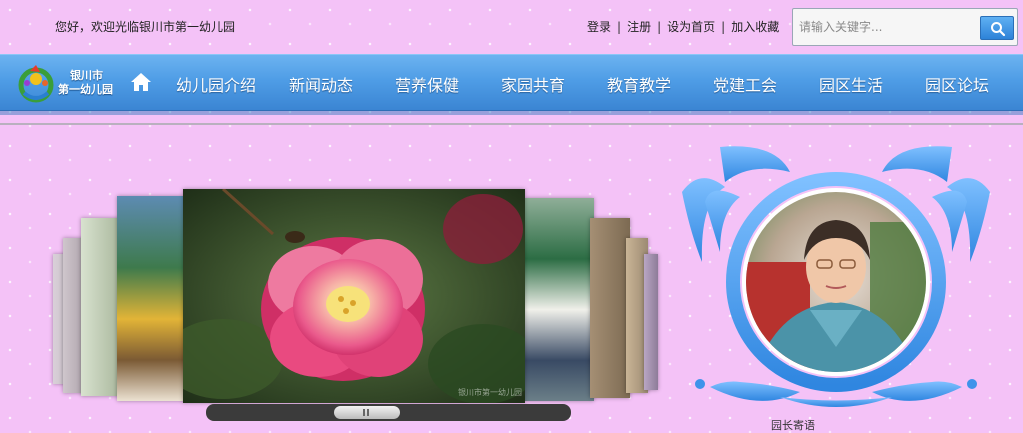  I want to click on logo-line2: 第一幼儿园, so click(85, 89).